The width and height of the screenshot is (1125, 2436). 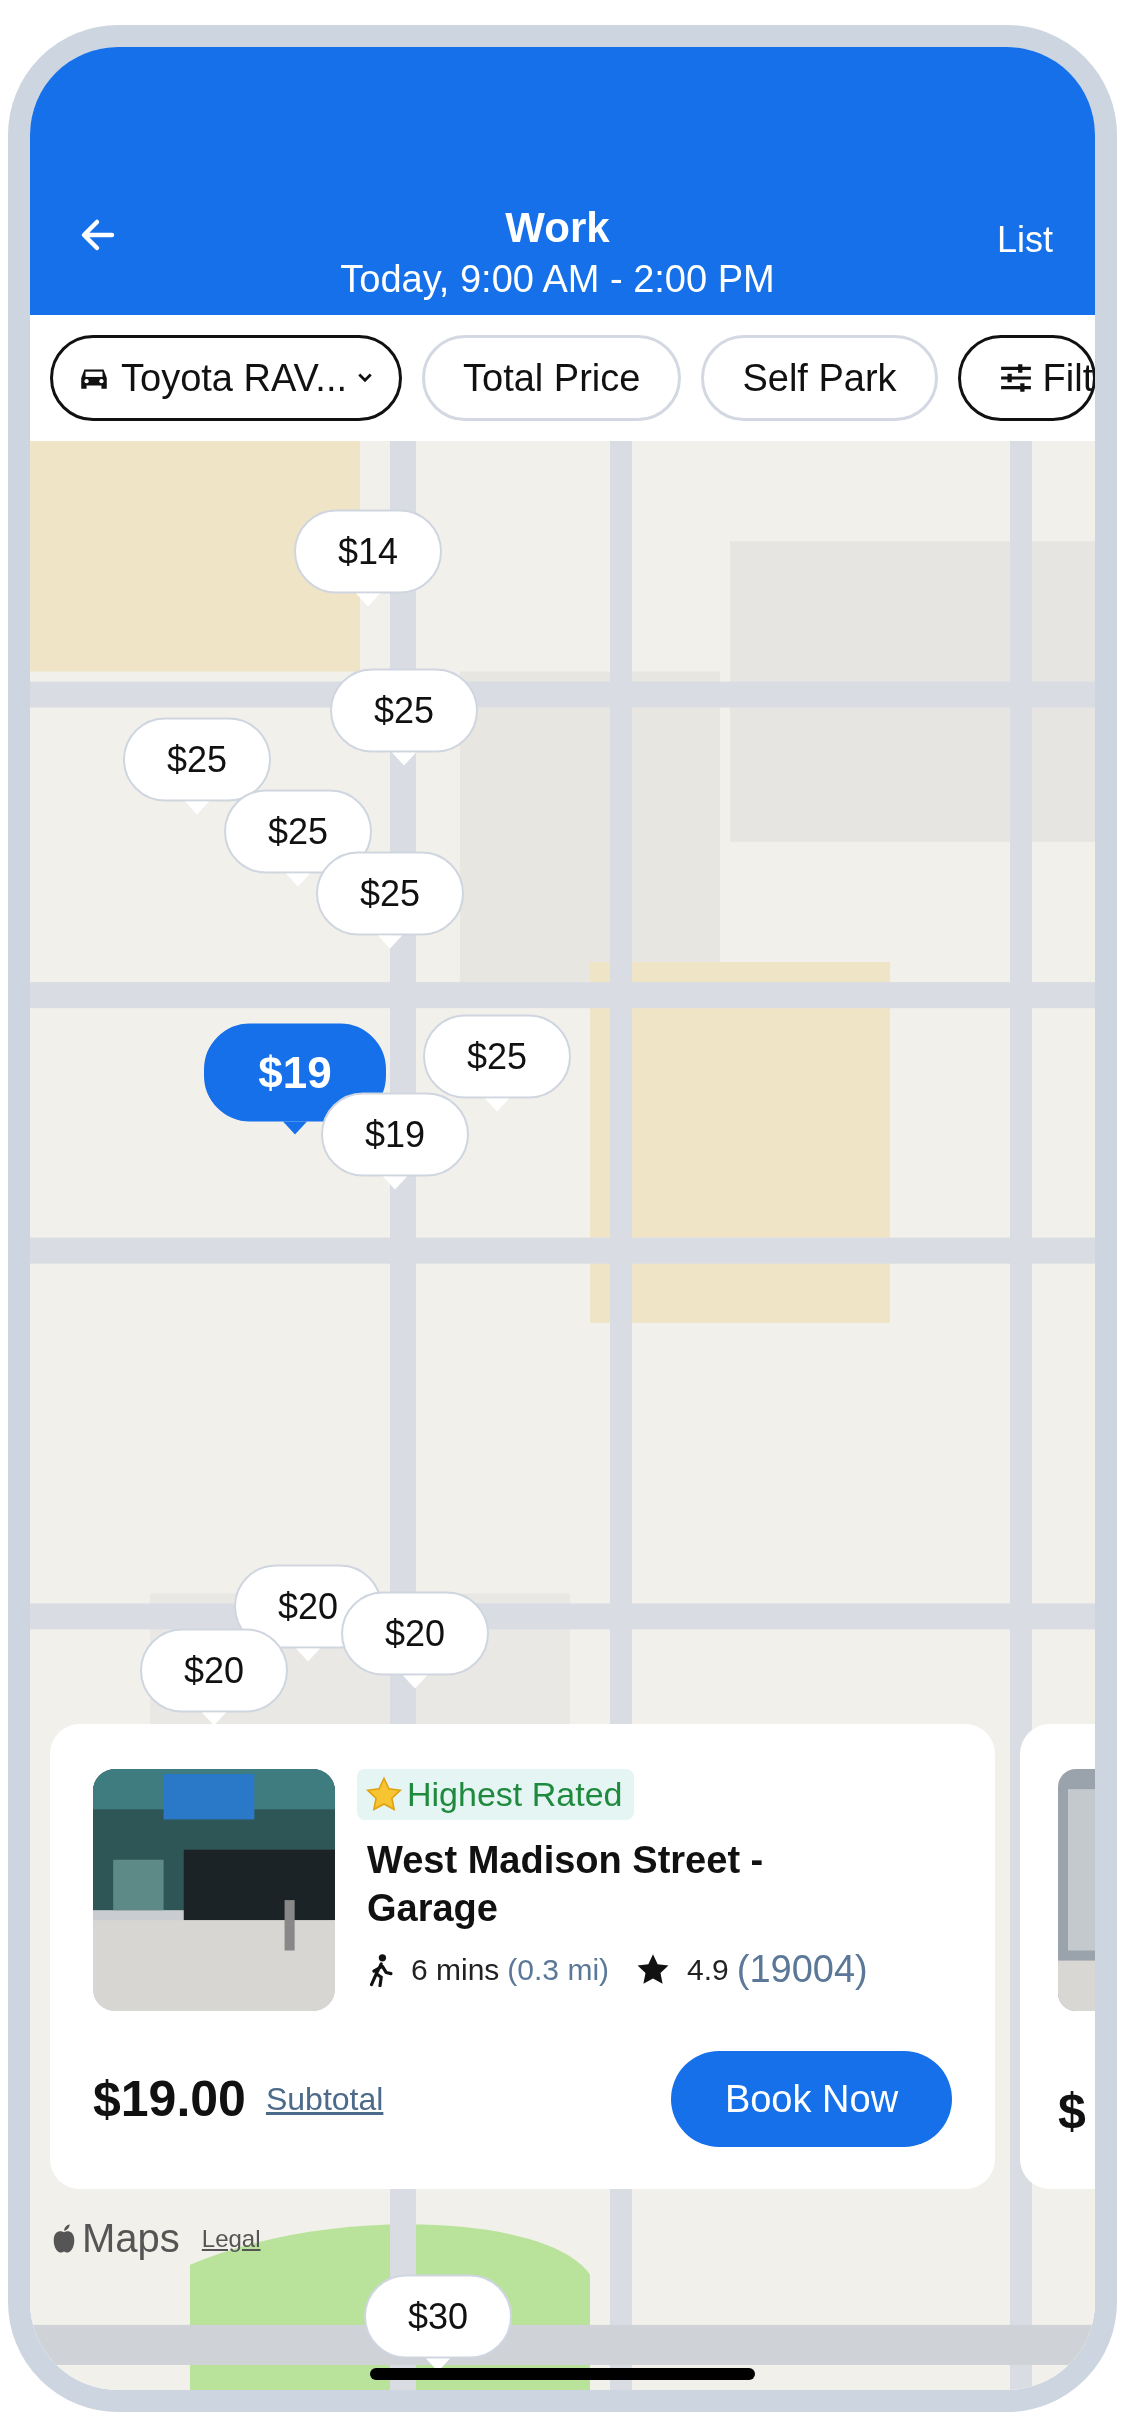 What do you see at coordinates (552, 378) in the screenshot?
I see `filter-chip: Total Price` at bounding box center [552, 378].